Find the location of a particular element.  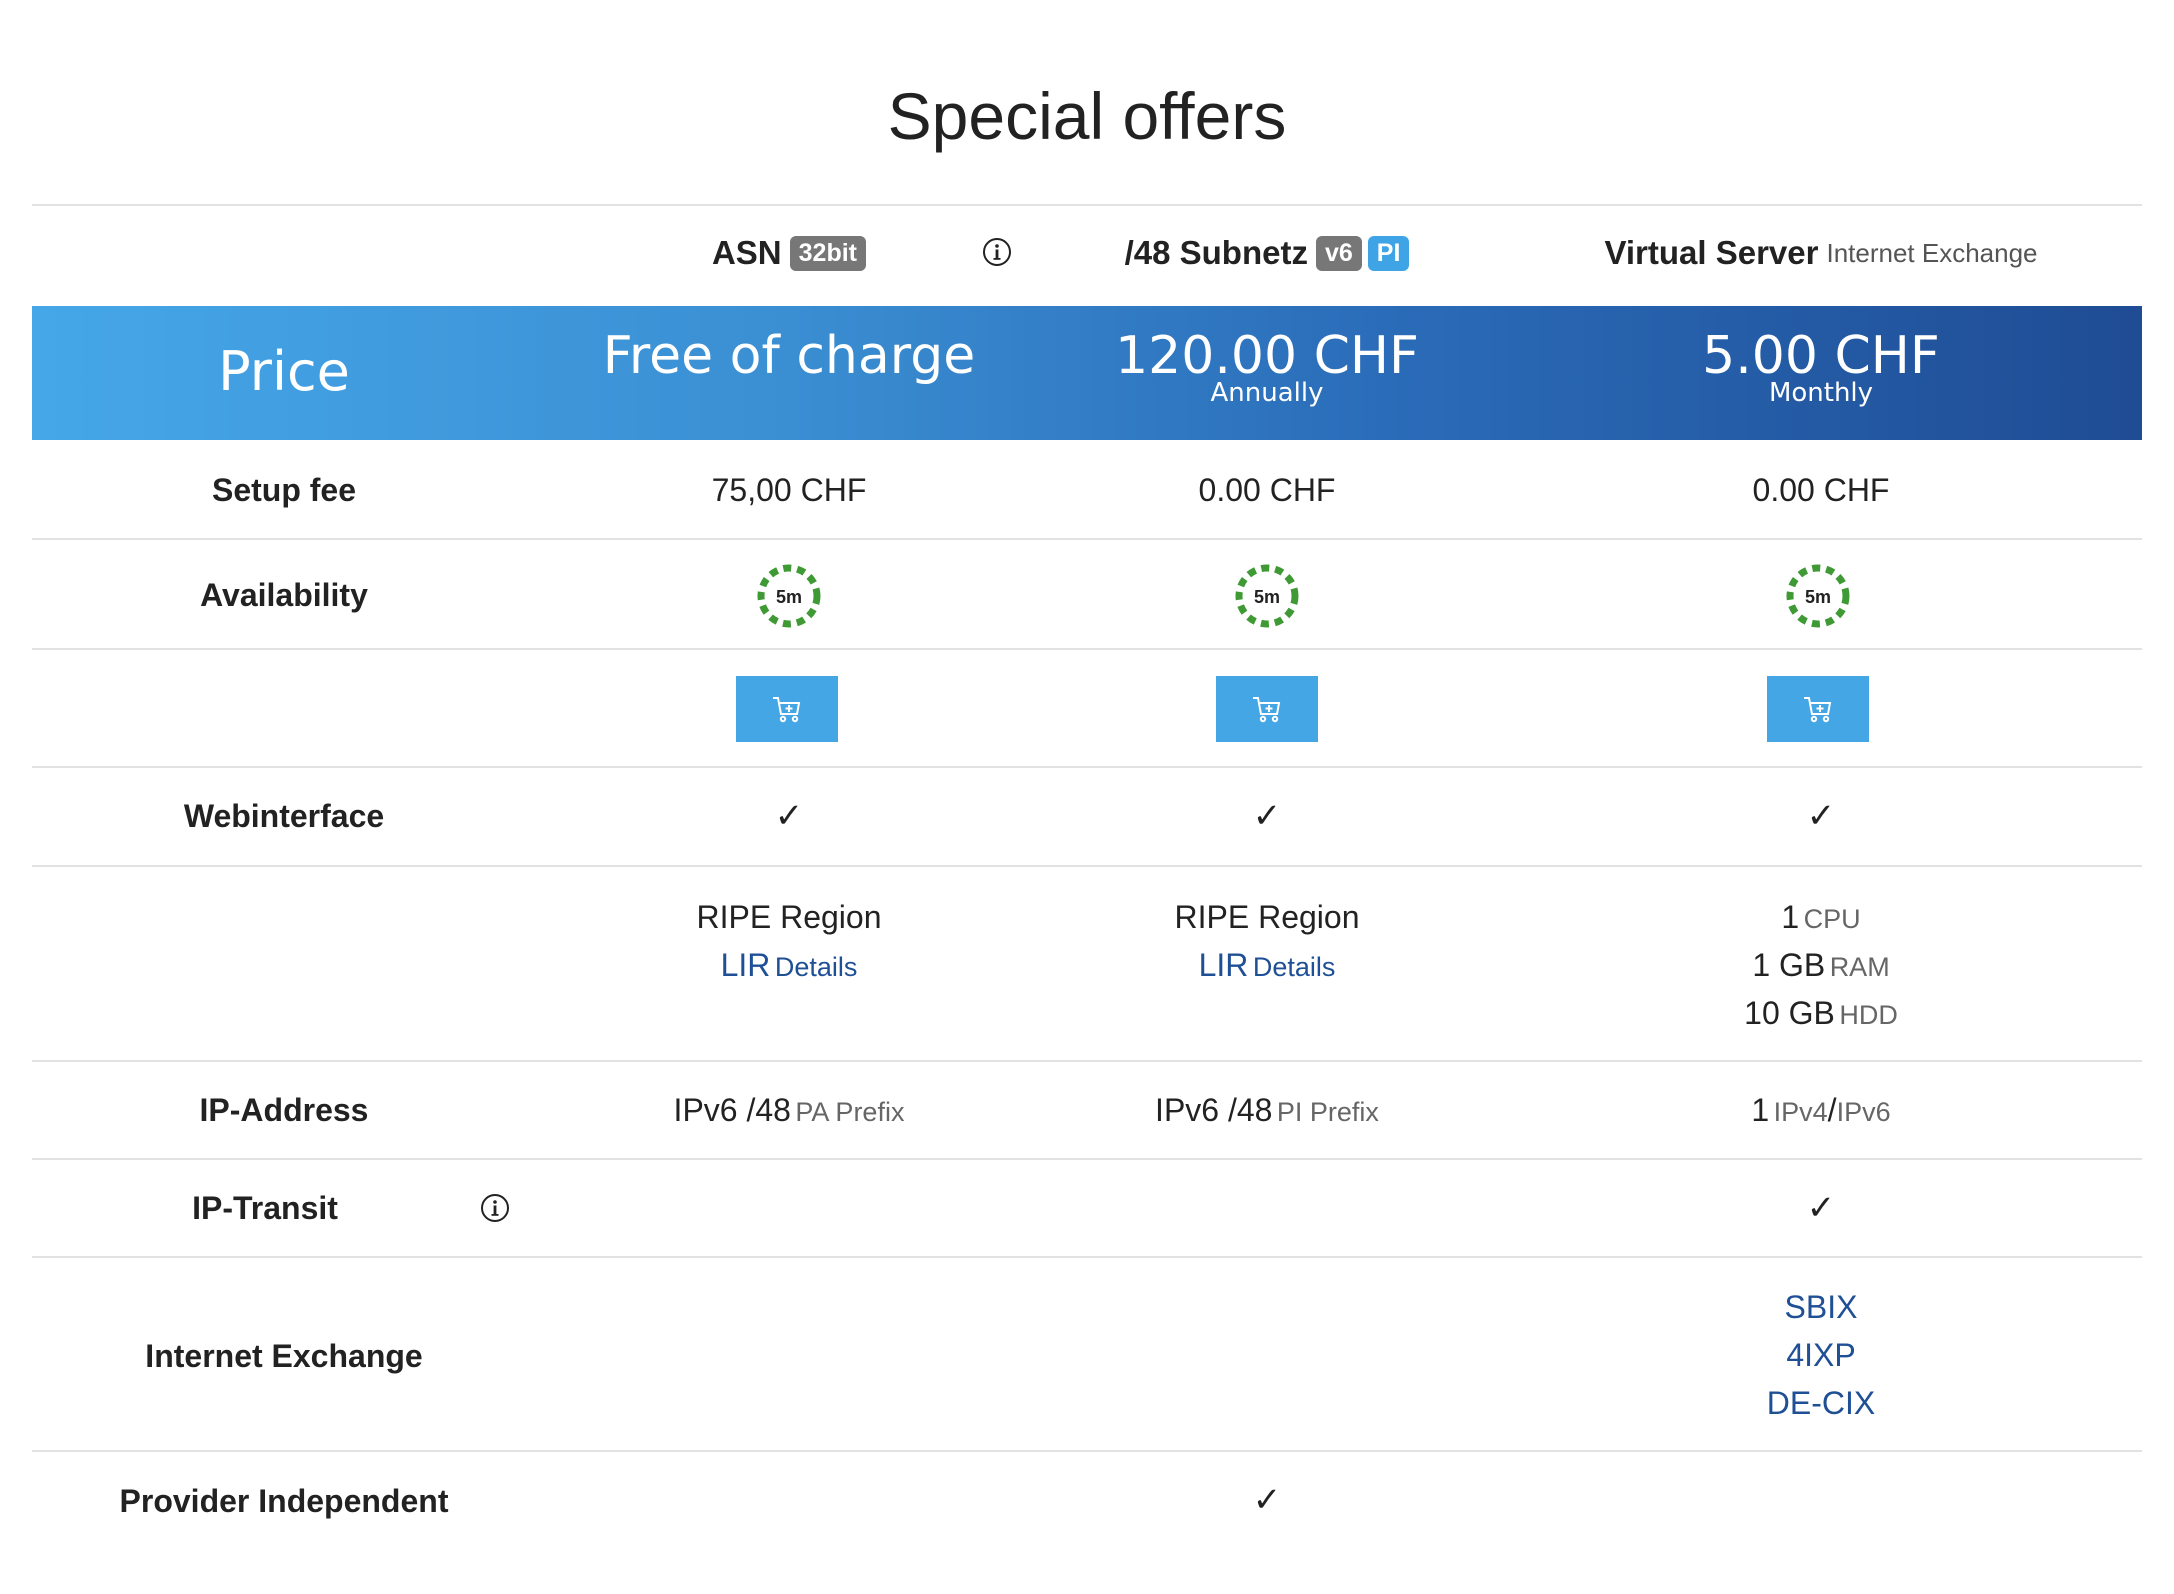

row-label-internet-exchange: Internet Exchange is located at coordinates (284, 1356).